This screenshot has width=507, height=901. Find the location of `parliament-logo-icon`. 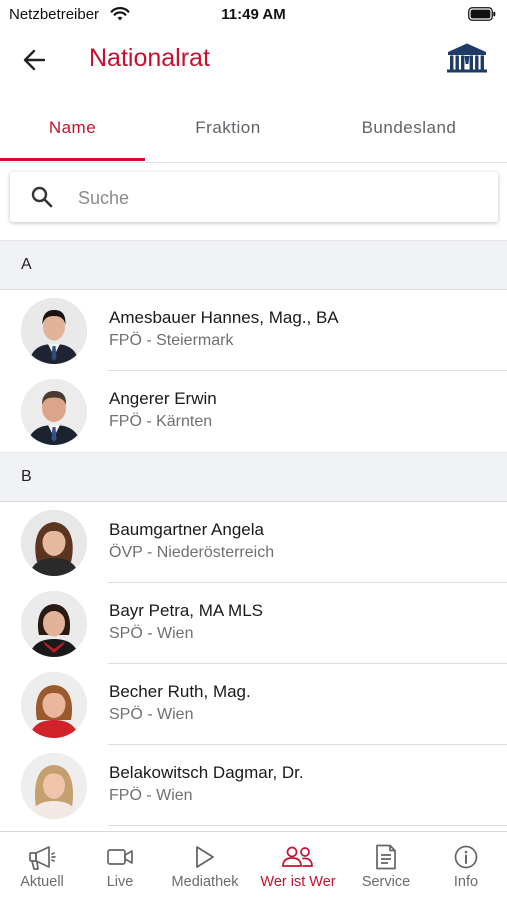

parliament-logo-icon is located at coordinates (467, 58).